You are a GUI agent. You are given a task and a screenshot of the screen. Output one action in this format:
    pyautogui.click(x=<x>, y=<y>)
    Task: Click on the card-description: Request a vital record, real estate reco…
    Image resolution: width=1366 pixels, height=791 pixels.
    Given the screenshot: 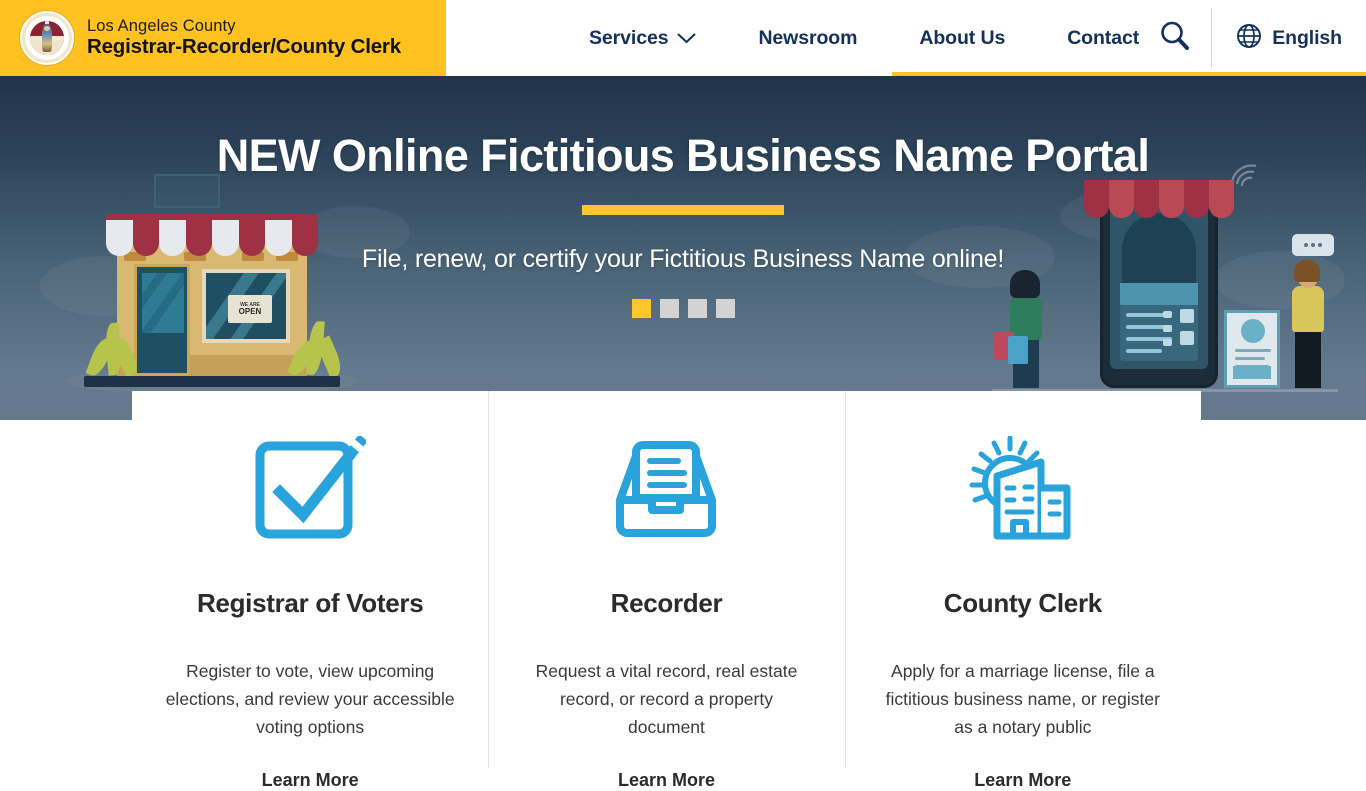 What is the action you would take?
    pyautogui.click(x=666, y=699)
    